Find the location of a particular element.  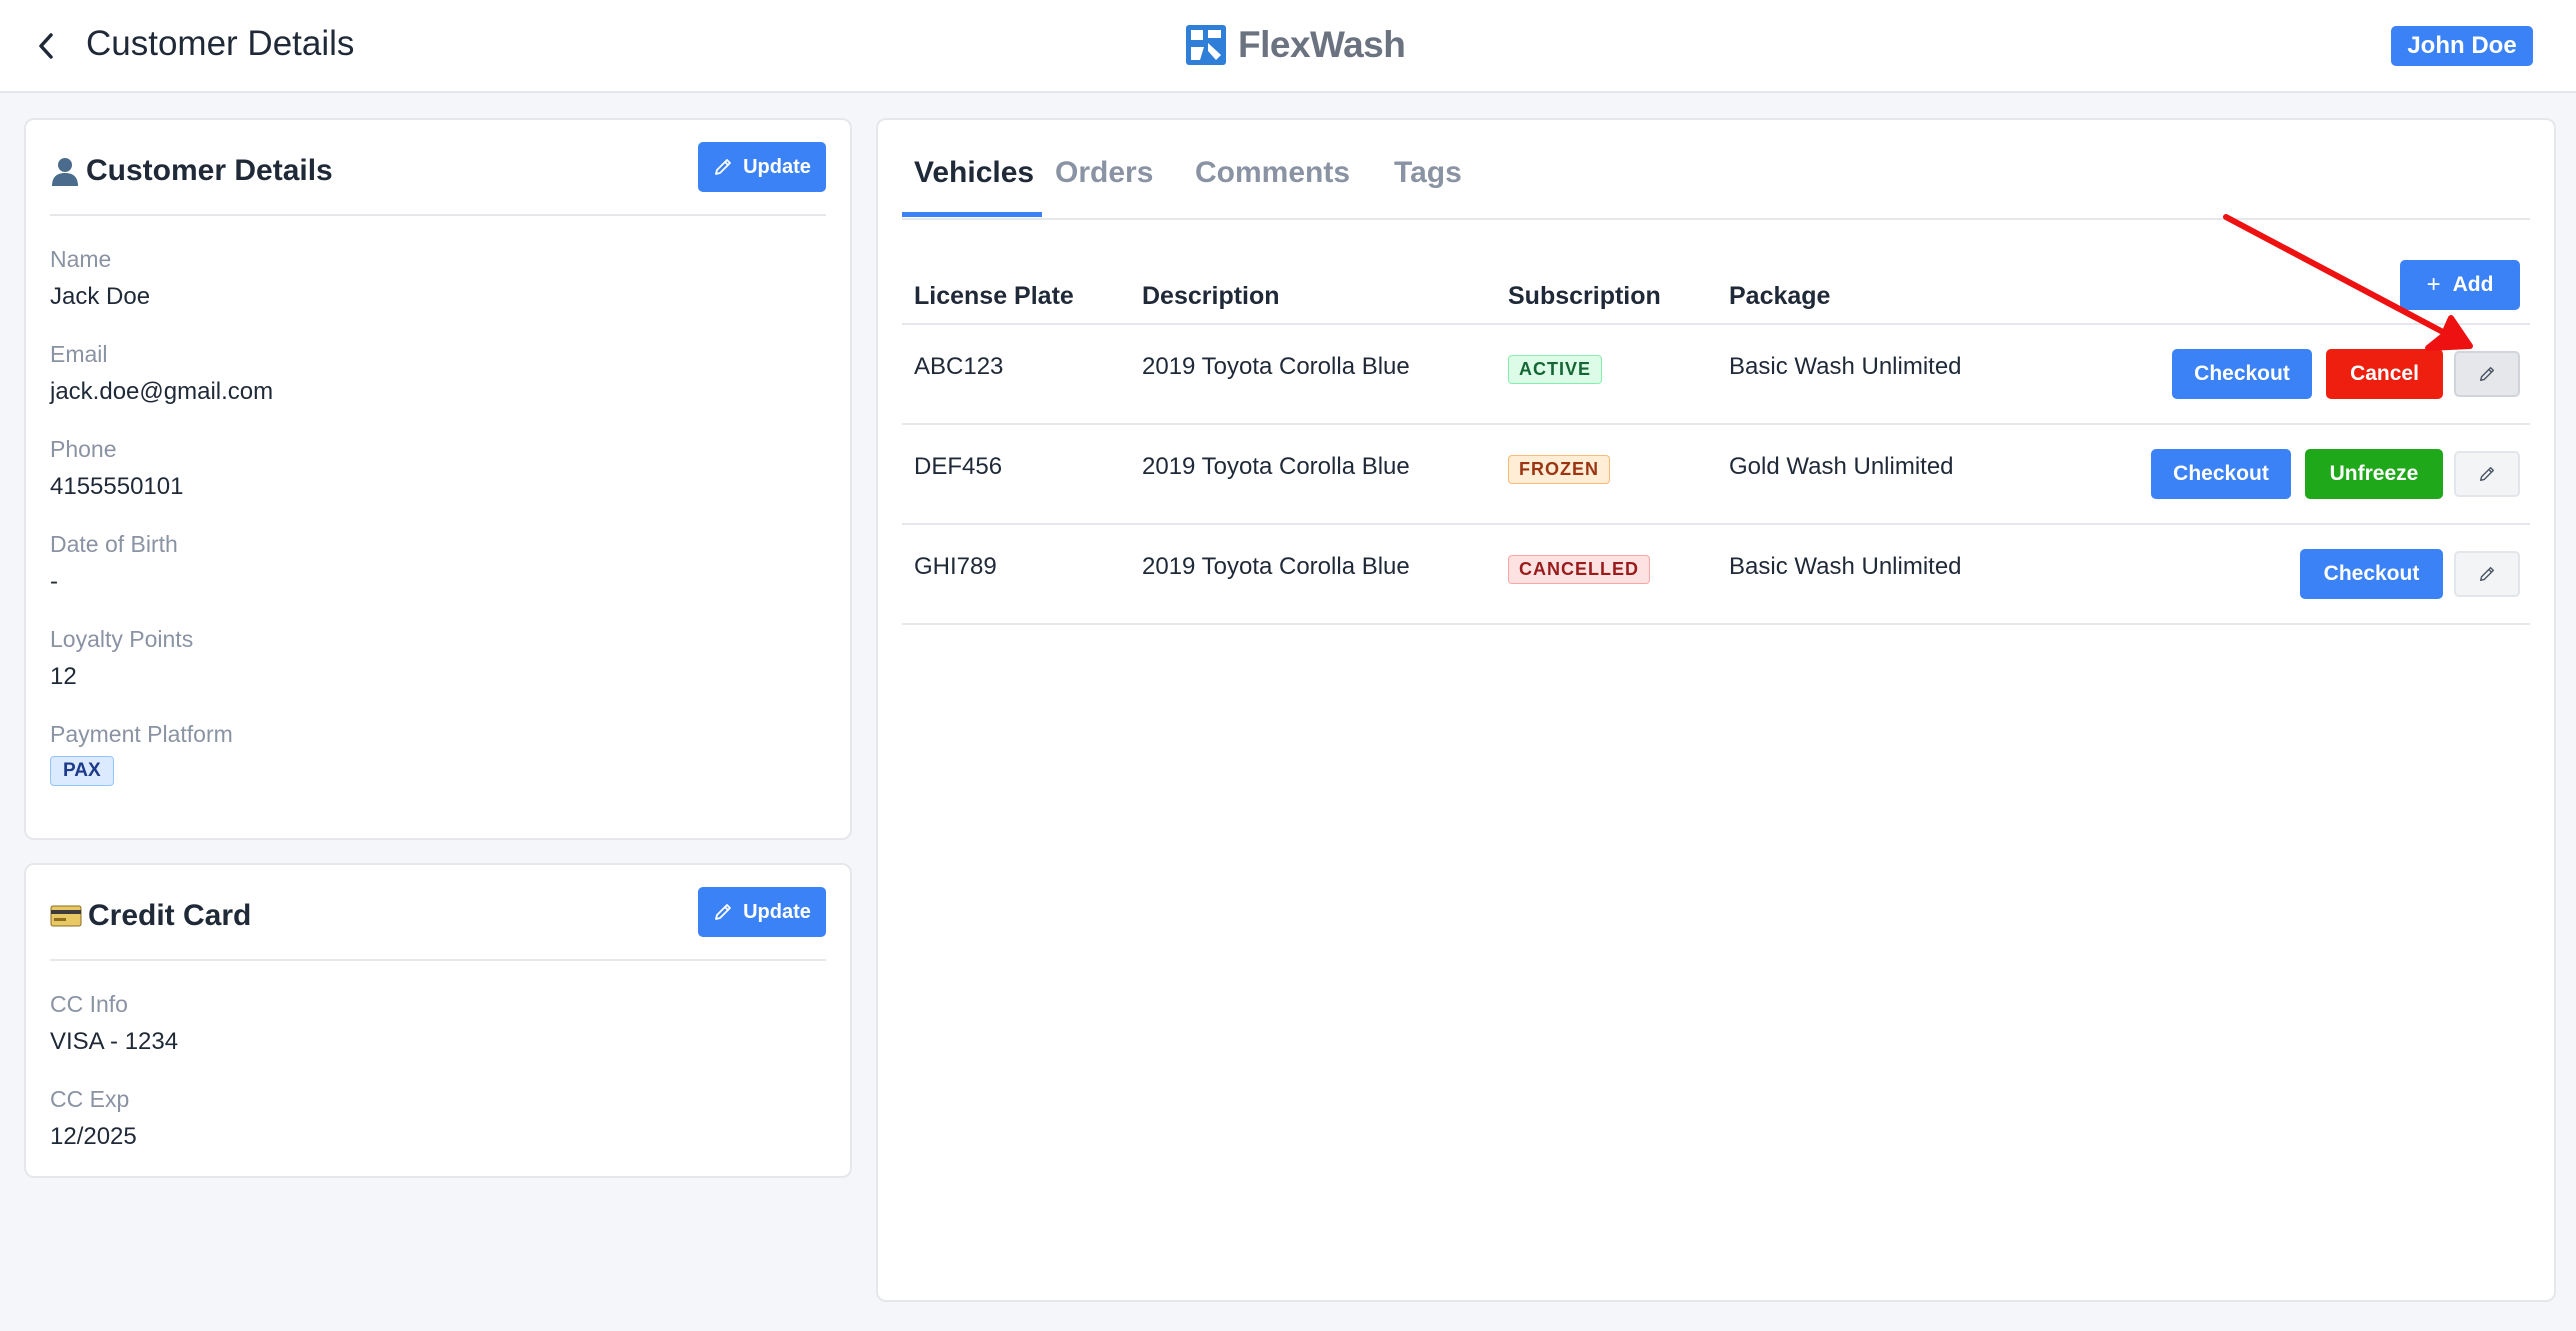

field-label: Phone is located at coordinates (83, 449).